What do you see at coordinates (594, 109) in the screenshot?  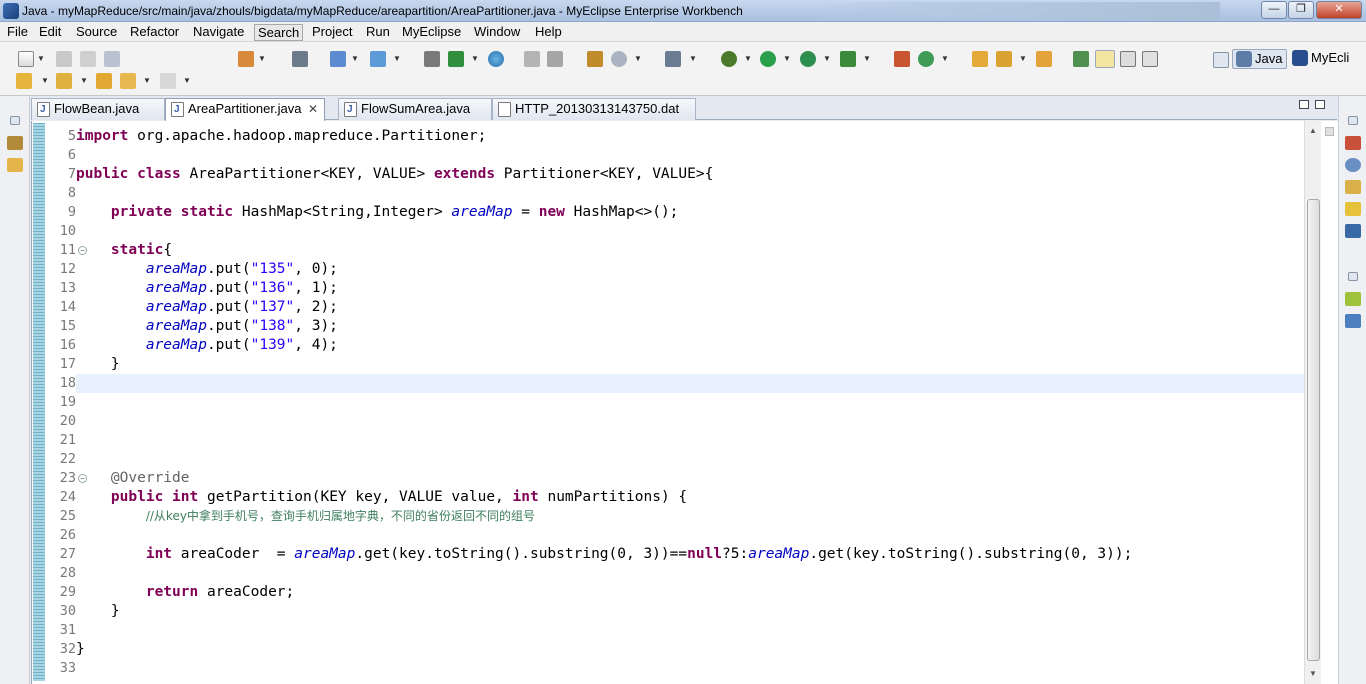 I see `tab-http-dat: HTTP_20130313143750.dat` at bounding box center [594, 109].